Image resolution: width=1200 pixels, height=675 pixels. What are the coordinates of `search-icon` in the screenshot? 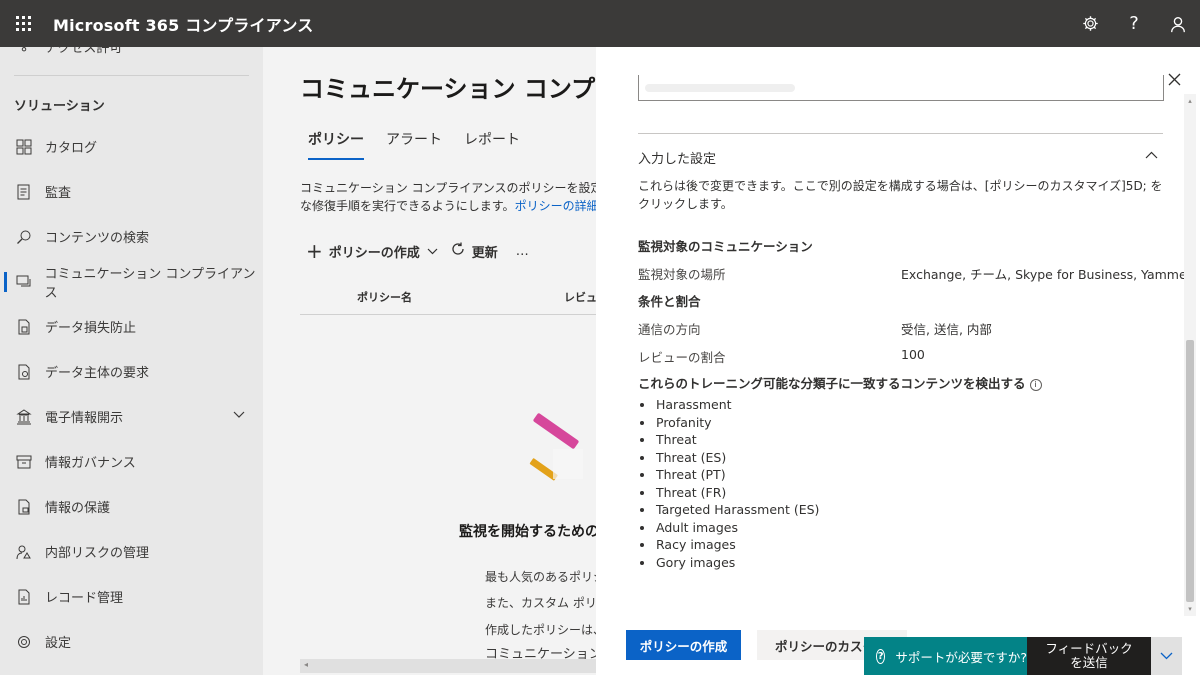 It's located at (24, 237).